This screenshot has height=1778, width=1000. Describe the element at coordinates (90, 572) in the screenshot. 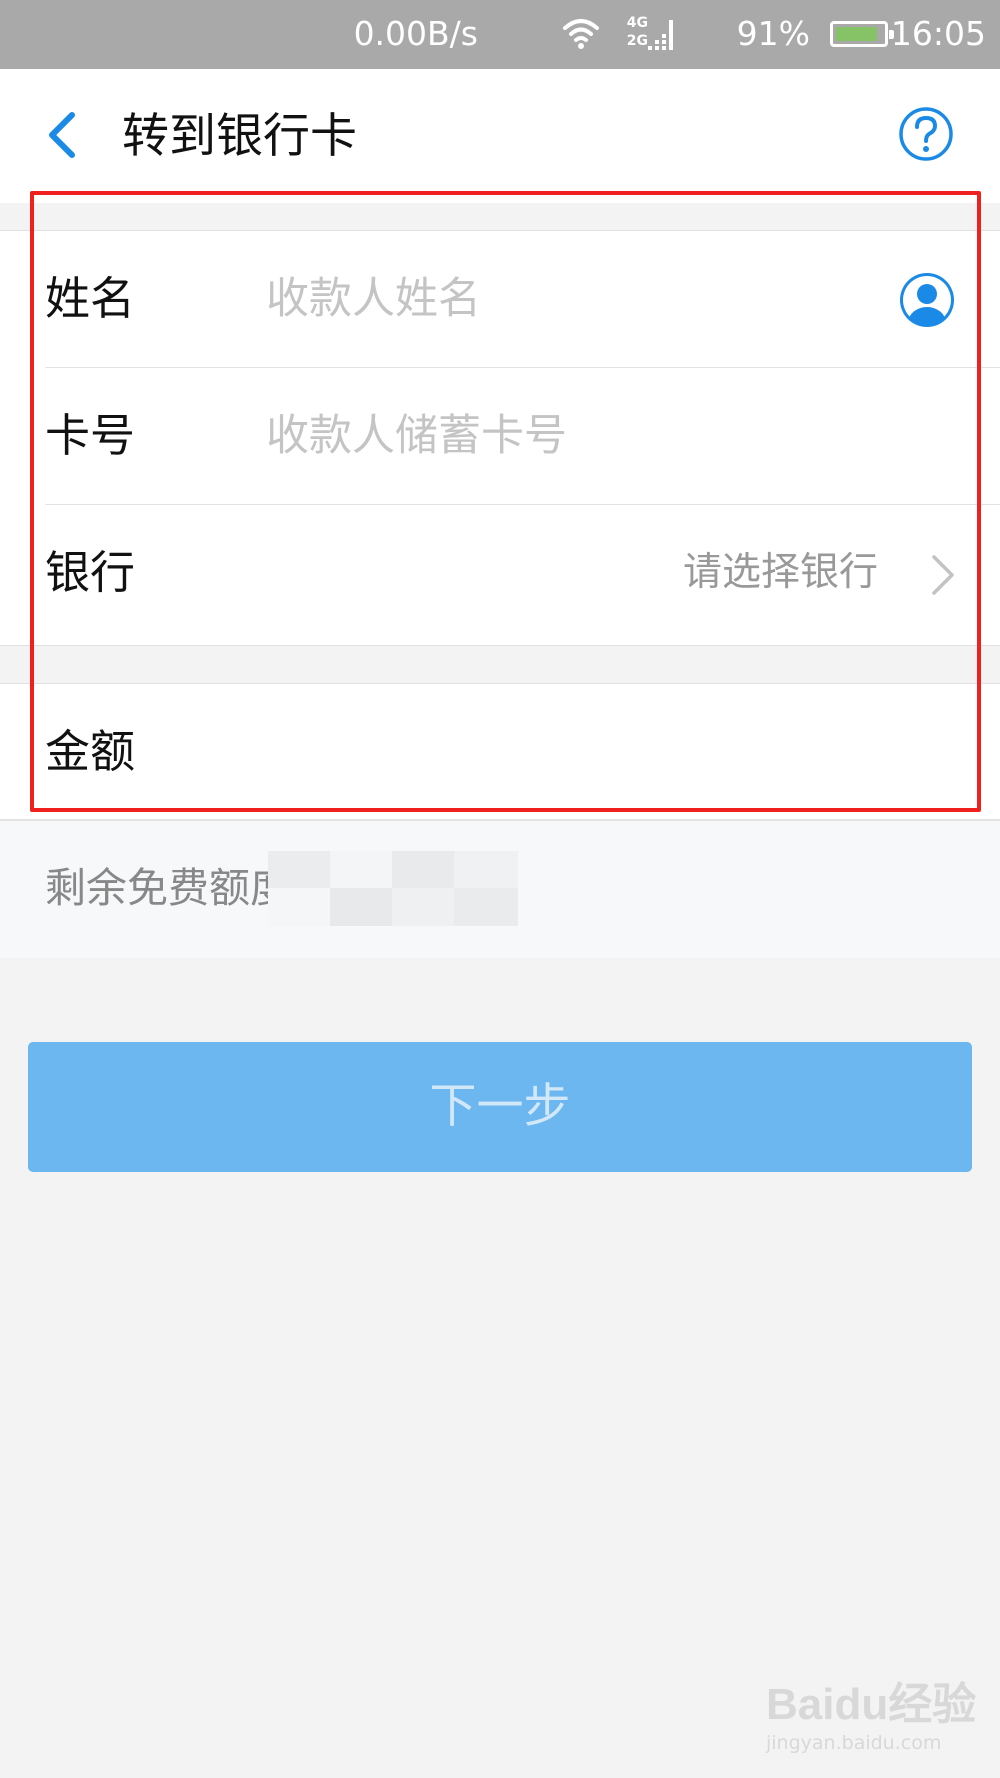

I see `bank-label: 银行` at that location.